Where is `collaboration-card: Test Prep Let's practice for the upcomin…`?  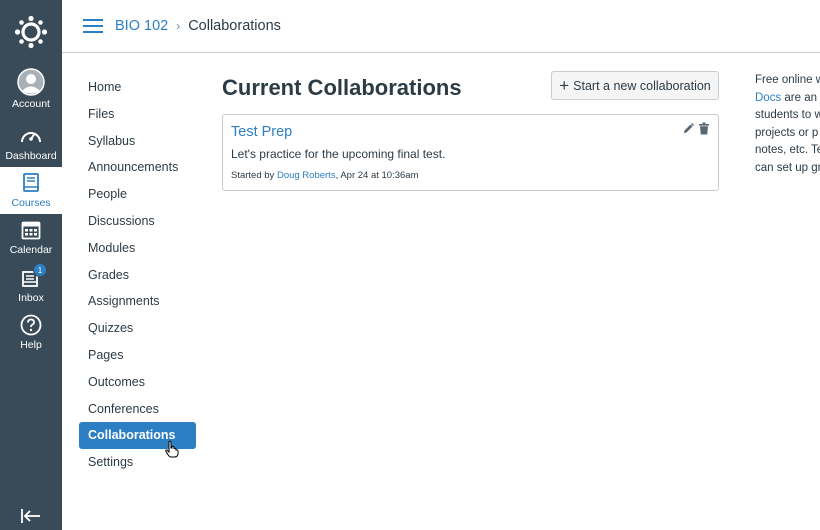
collaboration-card: Test Prep Let's practice for the upcomin… is located at coordinates (470, 152).